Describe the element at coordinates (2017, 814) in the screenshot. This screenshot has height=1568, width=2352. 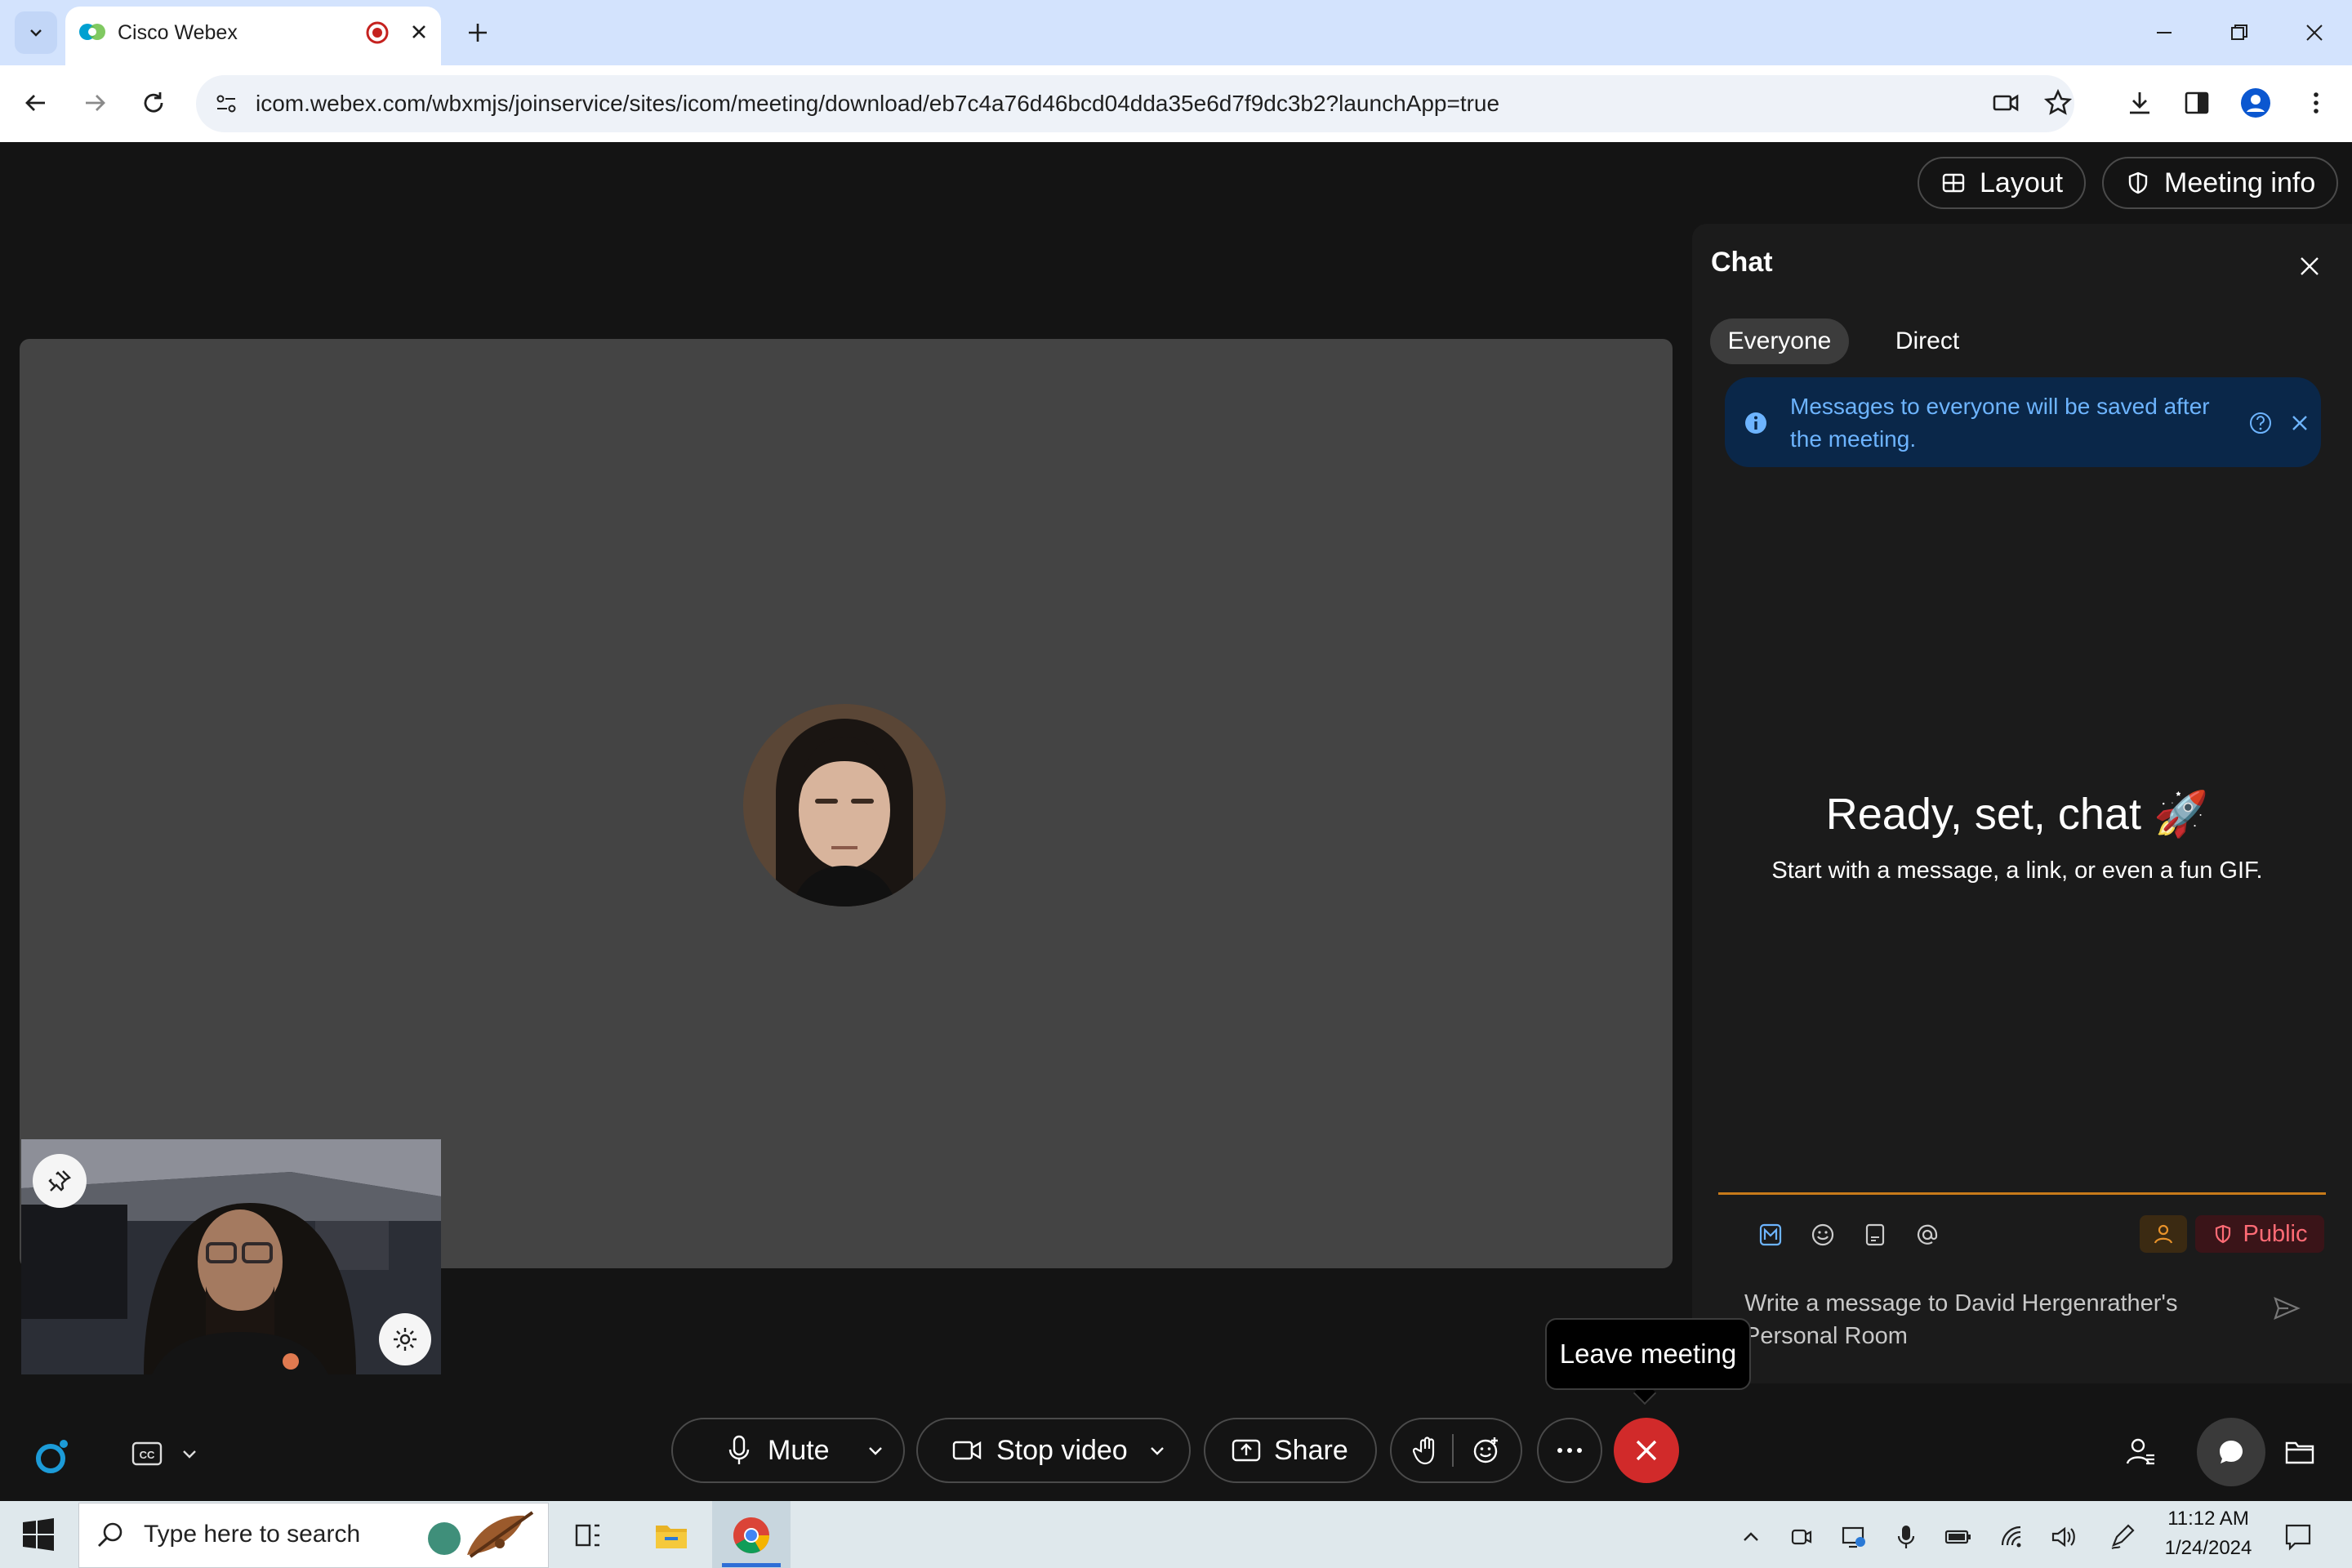
I see `chat-empty-title: Ready, set, chat 🚀` at that location.